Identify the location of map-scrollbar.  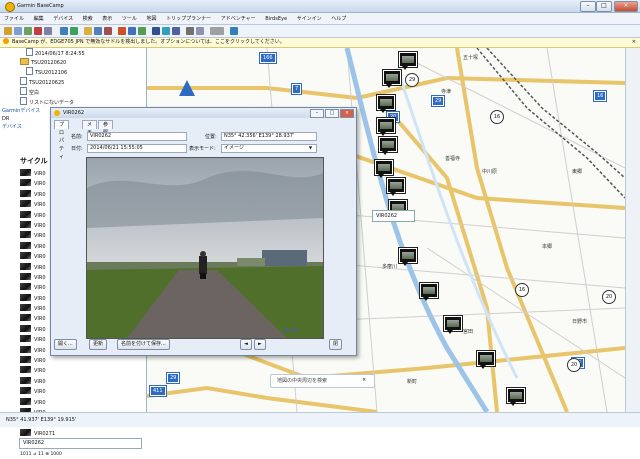
(632, 230).